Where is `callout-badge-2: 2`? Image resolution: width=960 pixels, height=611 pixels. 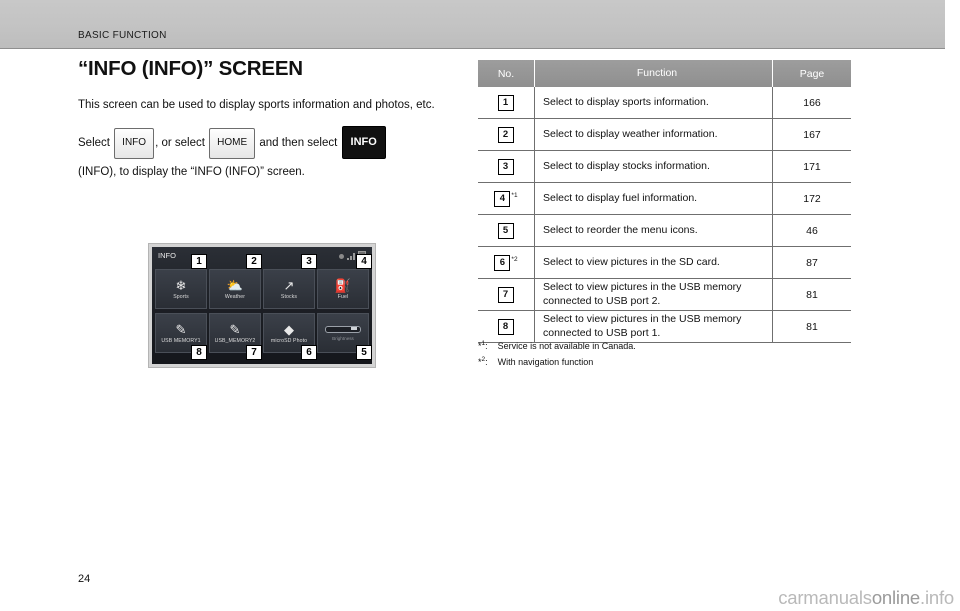 callout-badge-2: 2 is located at coordinates (254, 261).